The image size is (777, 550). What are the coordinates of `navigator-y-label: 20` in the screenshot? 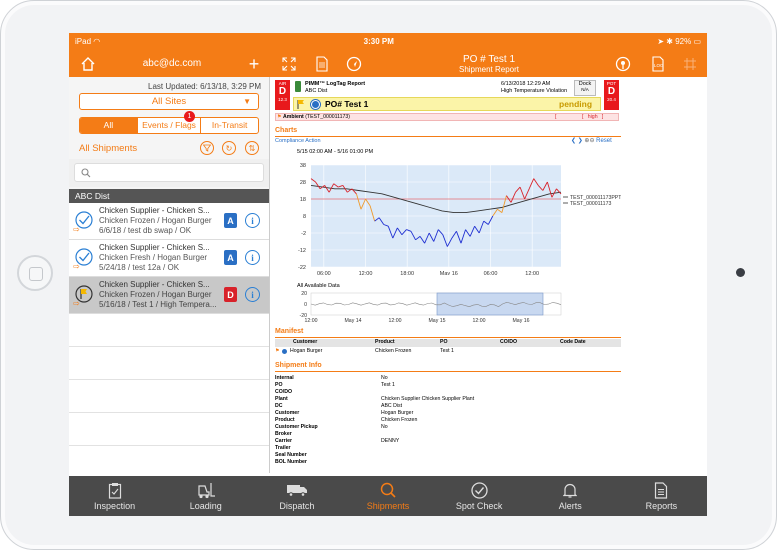 It's located at (304, 294).